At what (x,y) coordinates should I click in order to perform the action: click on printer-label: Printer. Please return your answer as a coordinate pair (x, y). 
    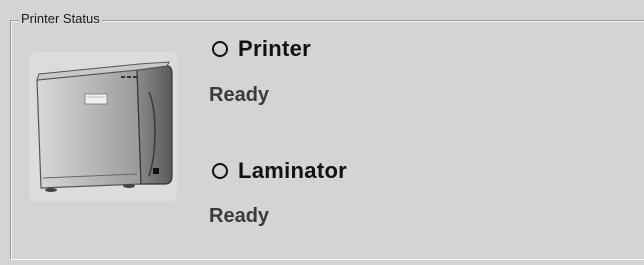
    Looking at the image, I should click on (275, 48).